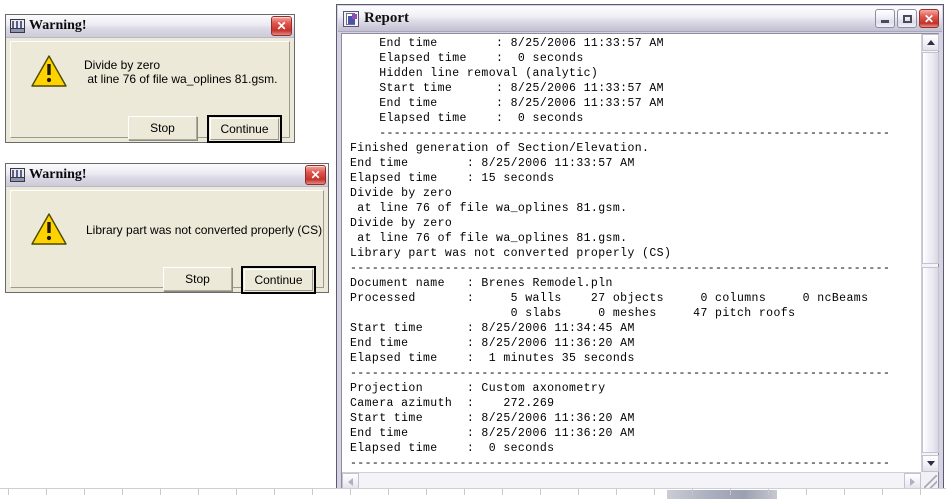 This screenshot has width=946, height=501. I want to click on report-titlebar: Report ✕, so click(640, 19).